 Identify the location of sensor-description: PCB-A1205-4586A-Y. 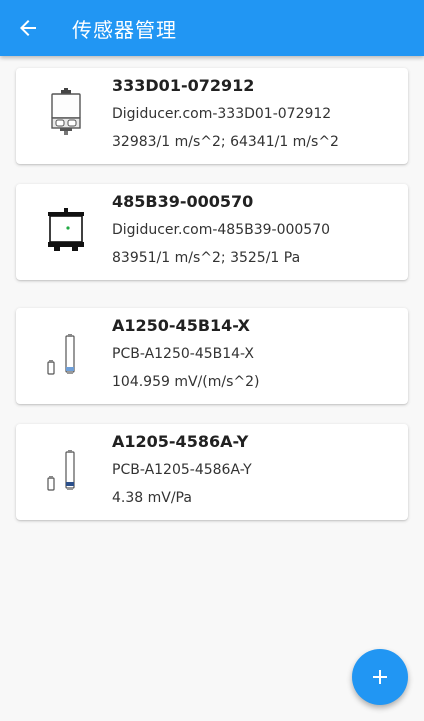
(182, 470).